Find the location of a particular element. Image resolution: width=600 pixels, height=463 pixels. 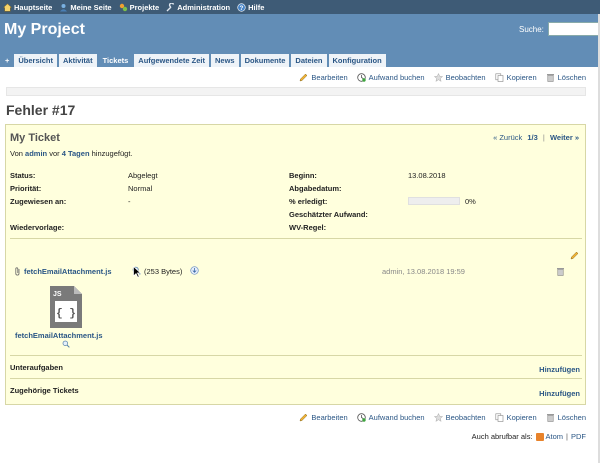

issue-counter: 1/3 is located at coordinates (532, 137).